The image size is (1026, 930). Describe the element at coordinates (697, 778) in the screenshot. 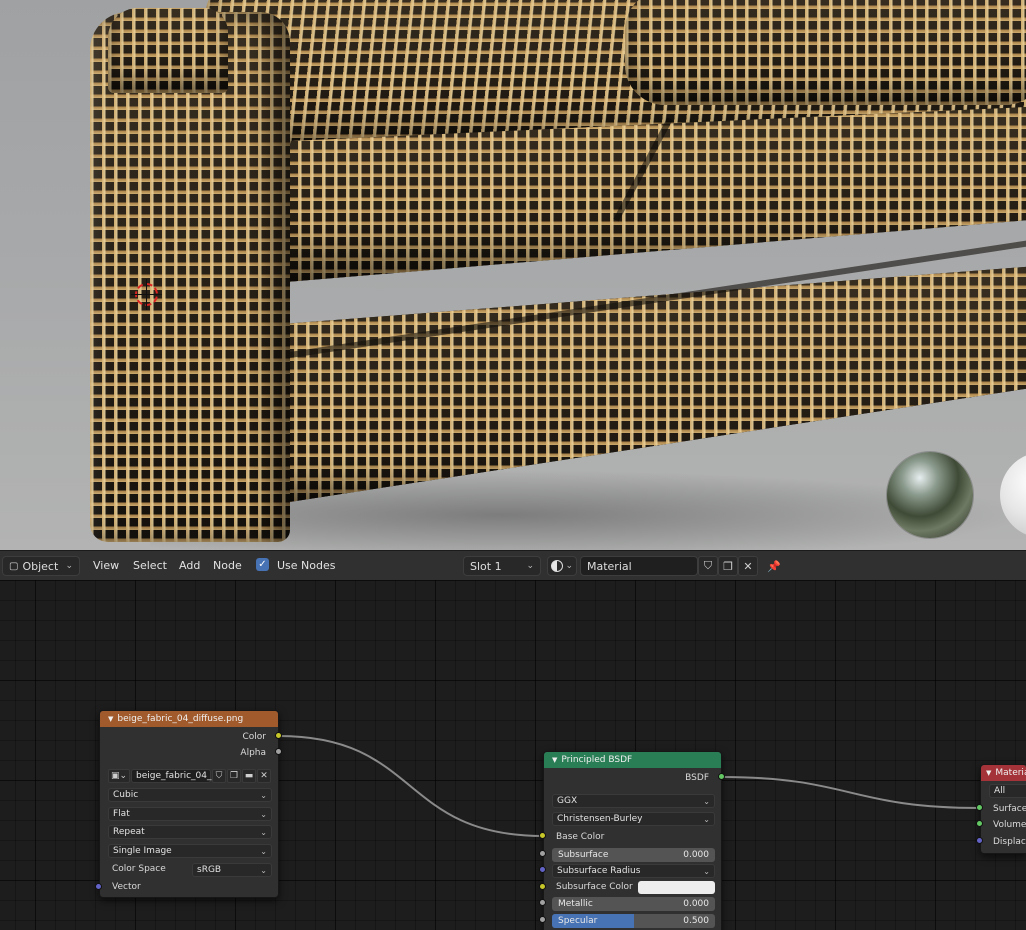

I see `output-bsdf-label: BSDF` at that location.